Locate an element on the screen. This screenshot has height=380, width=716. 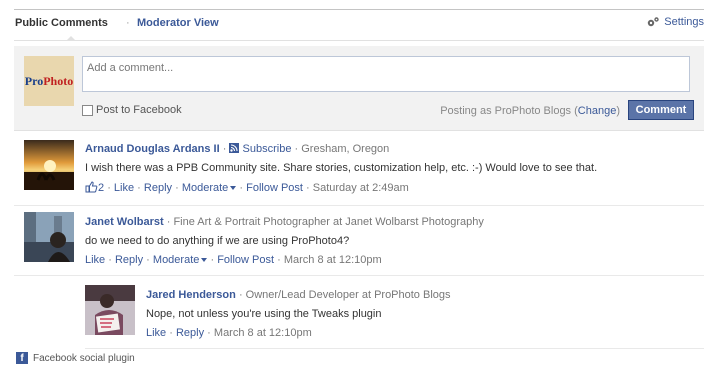
tab-moderator-view: Moderator View is located at coordinates (178, 23).